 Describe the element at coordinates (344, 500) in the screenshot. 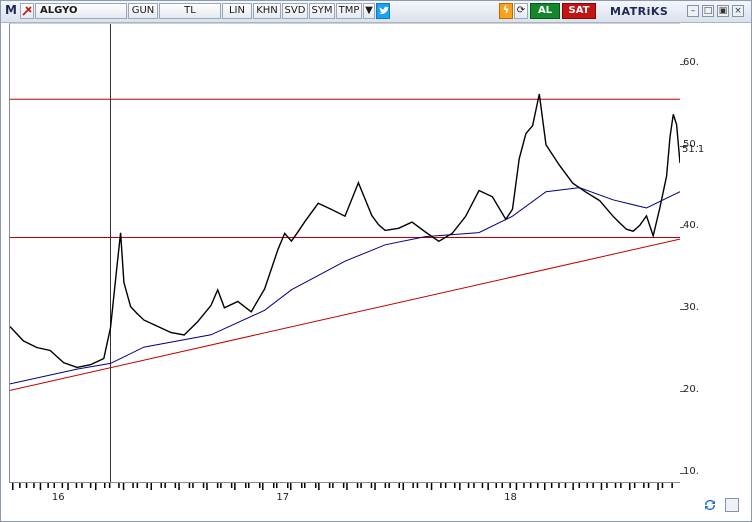

I see `x-axis: 16 17 18` at that location.